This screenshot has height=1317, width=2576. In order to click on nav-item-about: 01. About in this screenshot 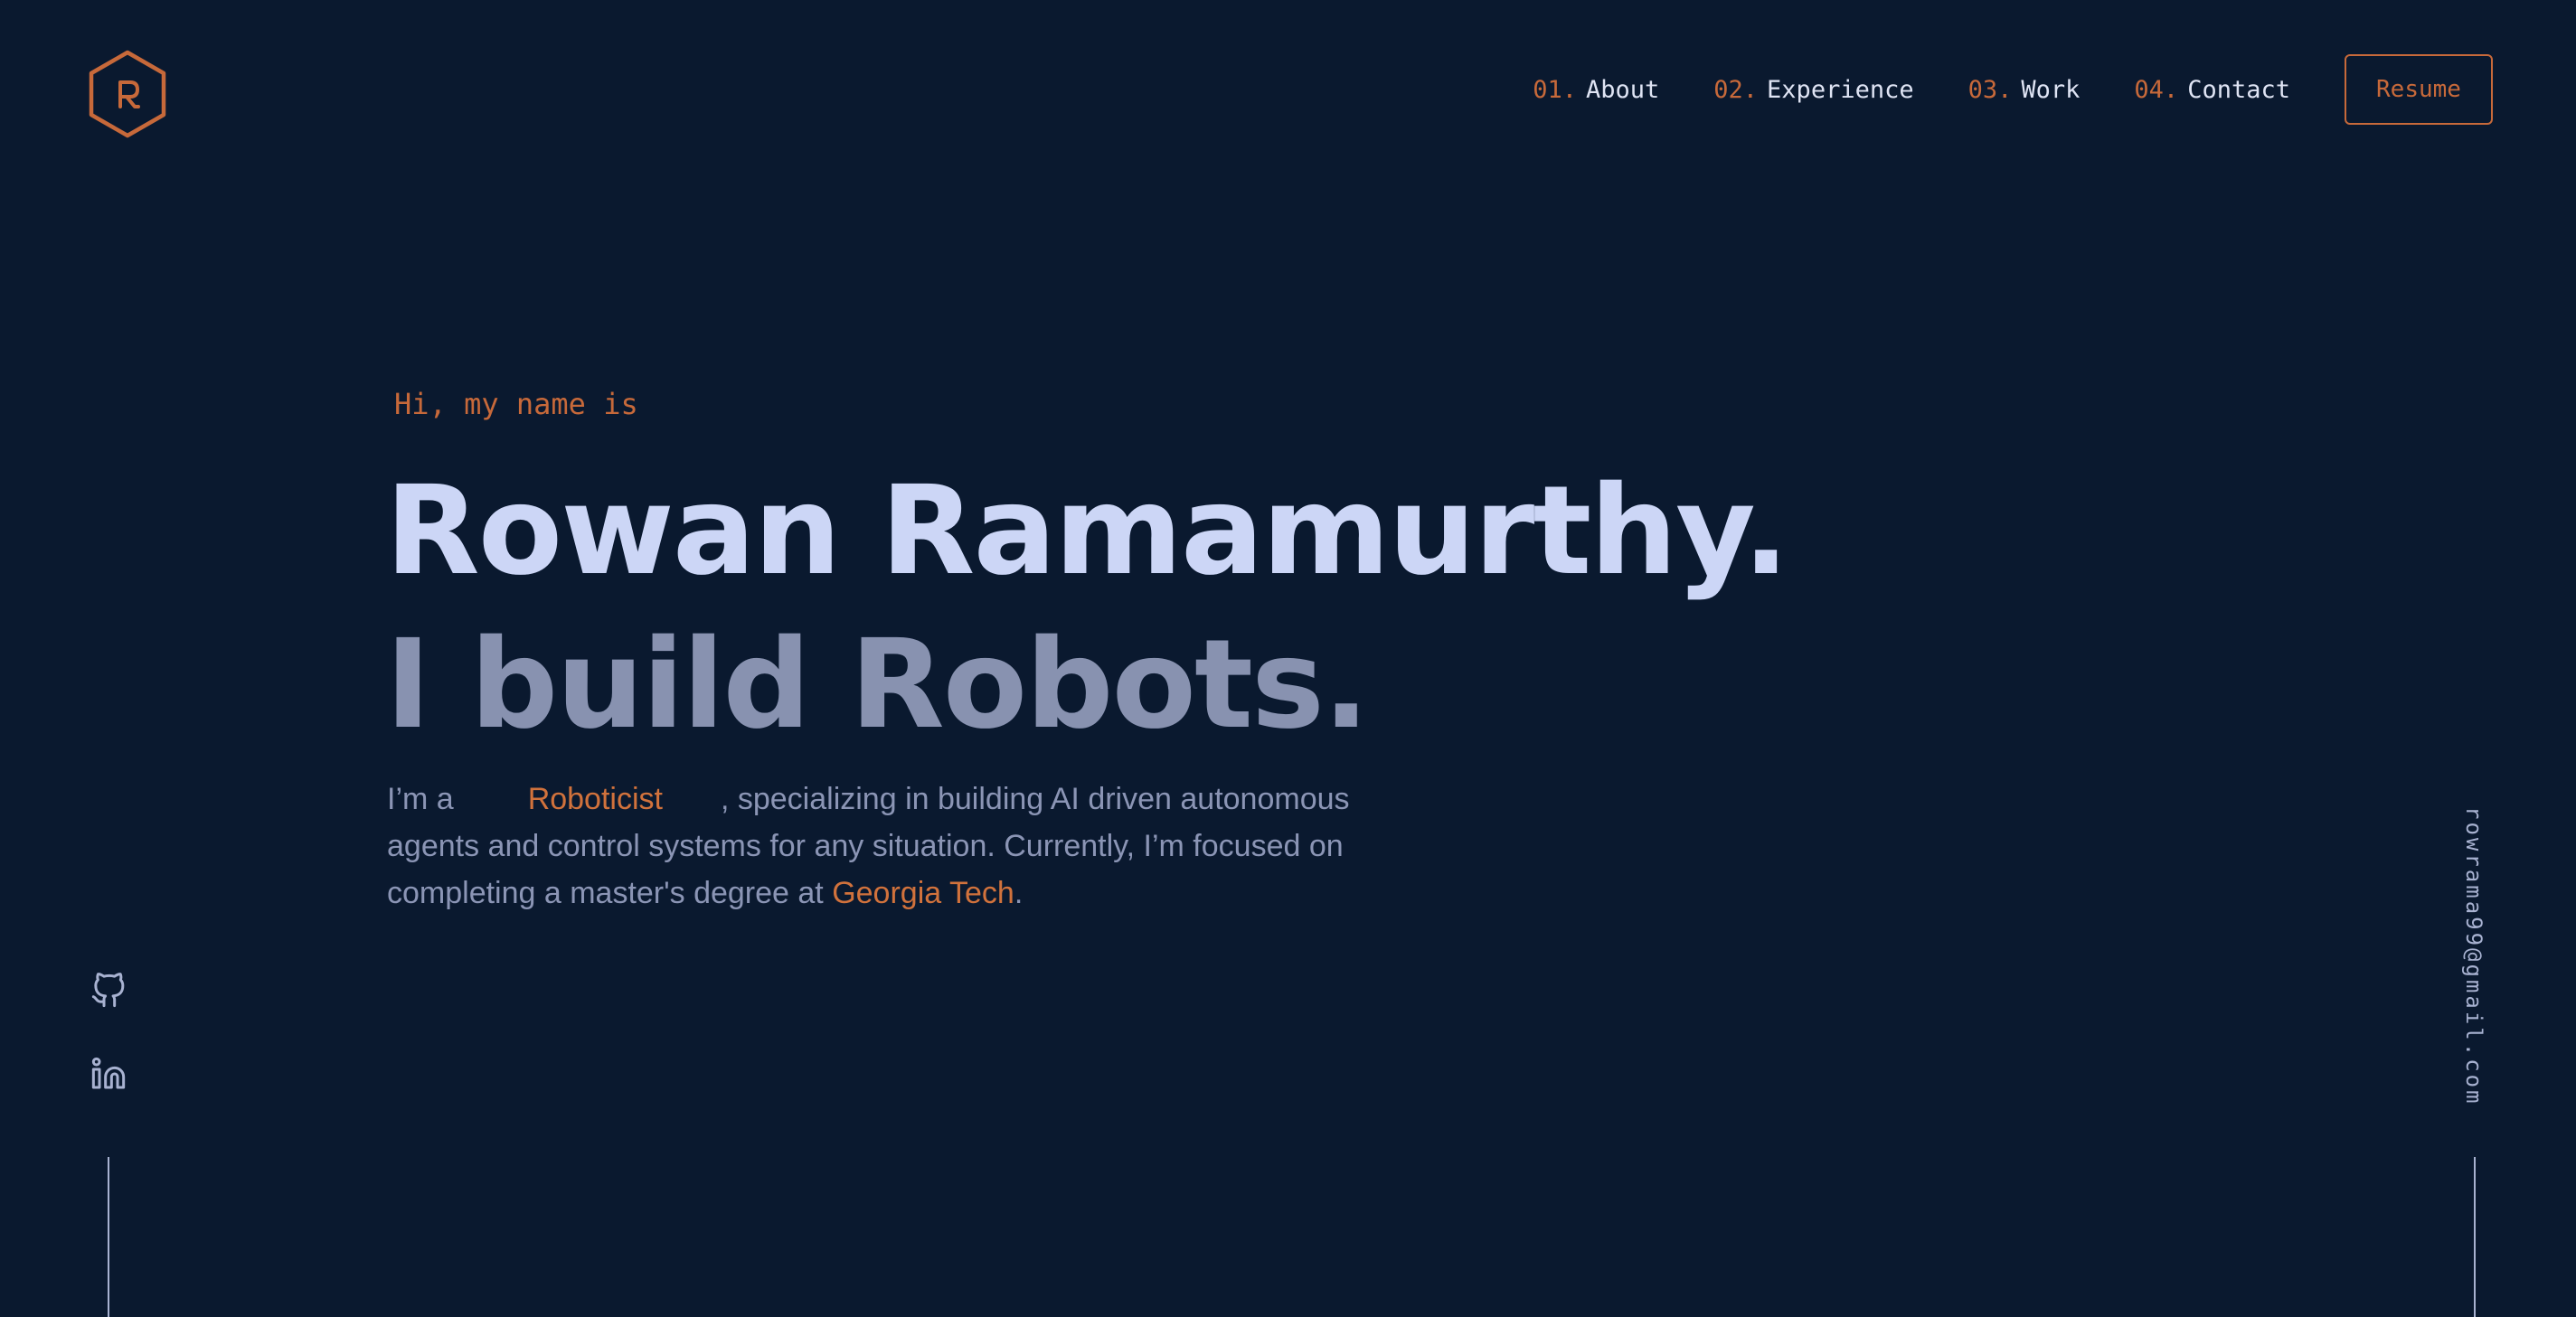, I will do `click(1596, 90)`.